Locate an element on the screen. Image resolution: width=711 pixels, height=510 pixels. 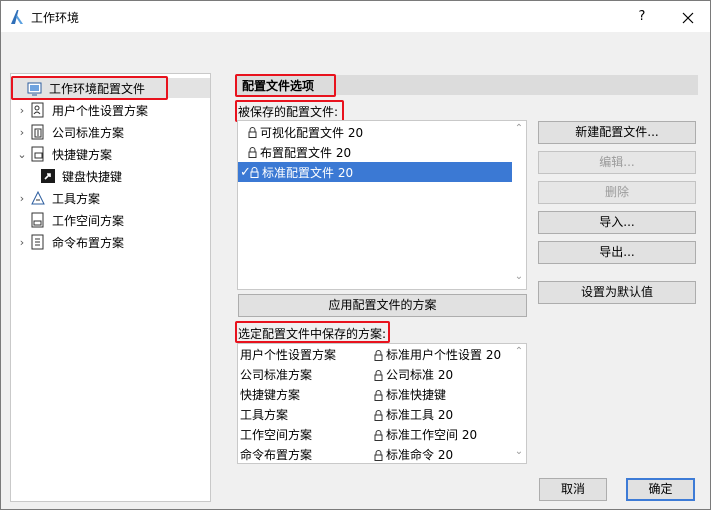
workspace-icon is located at coordinates (38, 220).